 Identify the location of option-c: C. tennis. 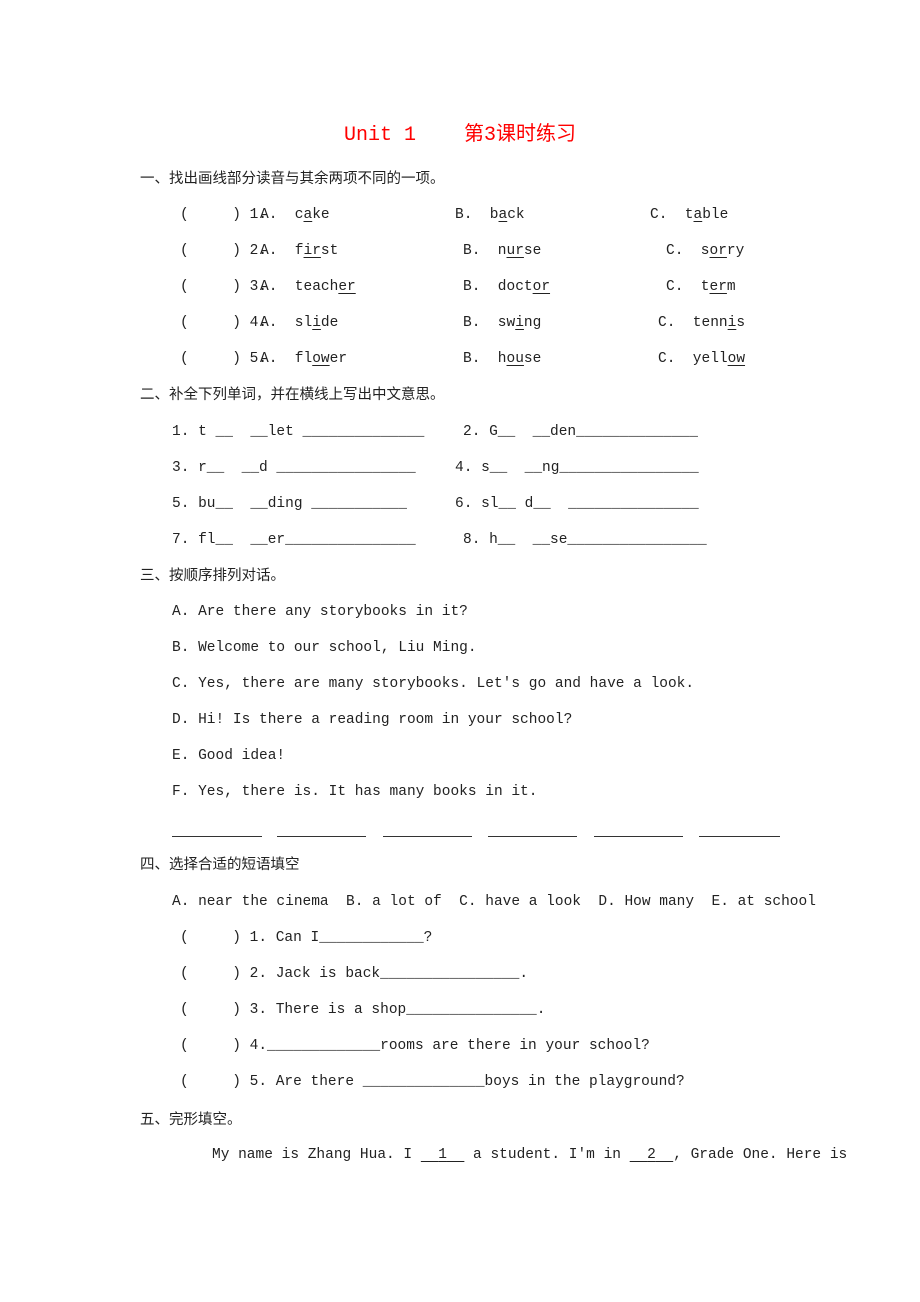
(702, 323).